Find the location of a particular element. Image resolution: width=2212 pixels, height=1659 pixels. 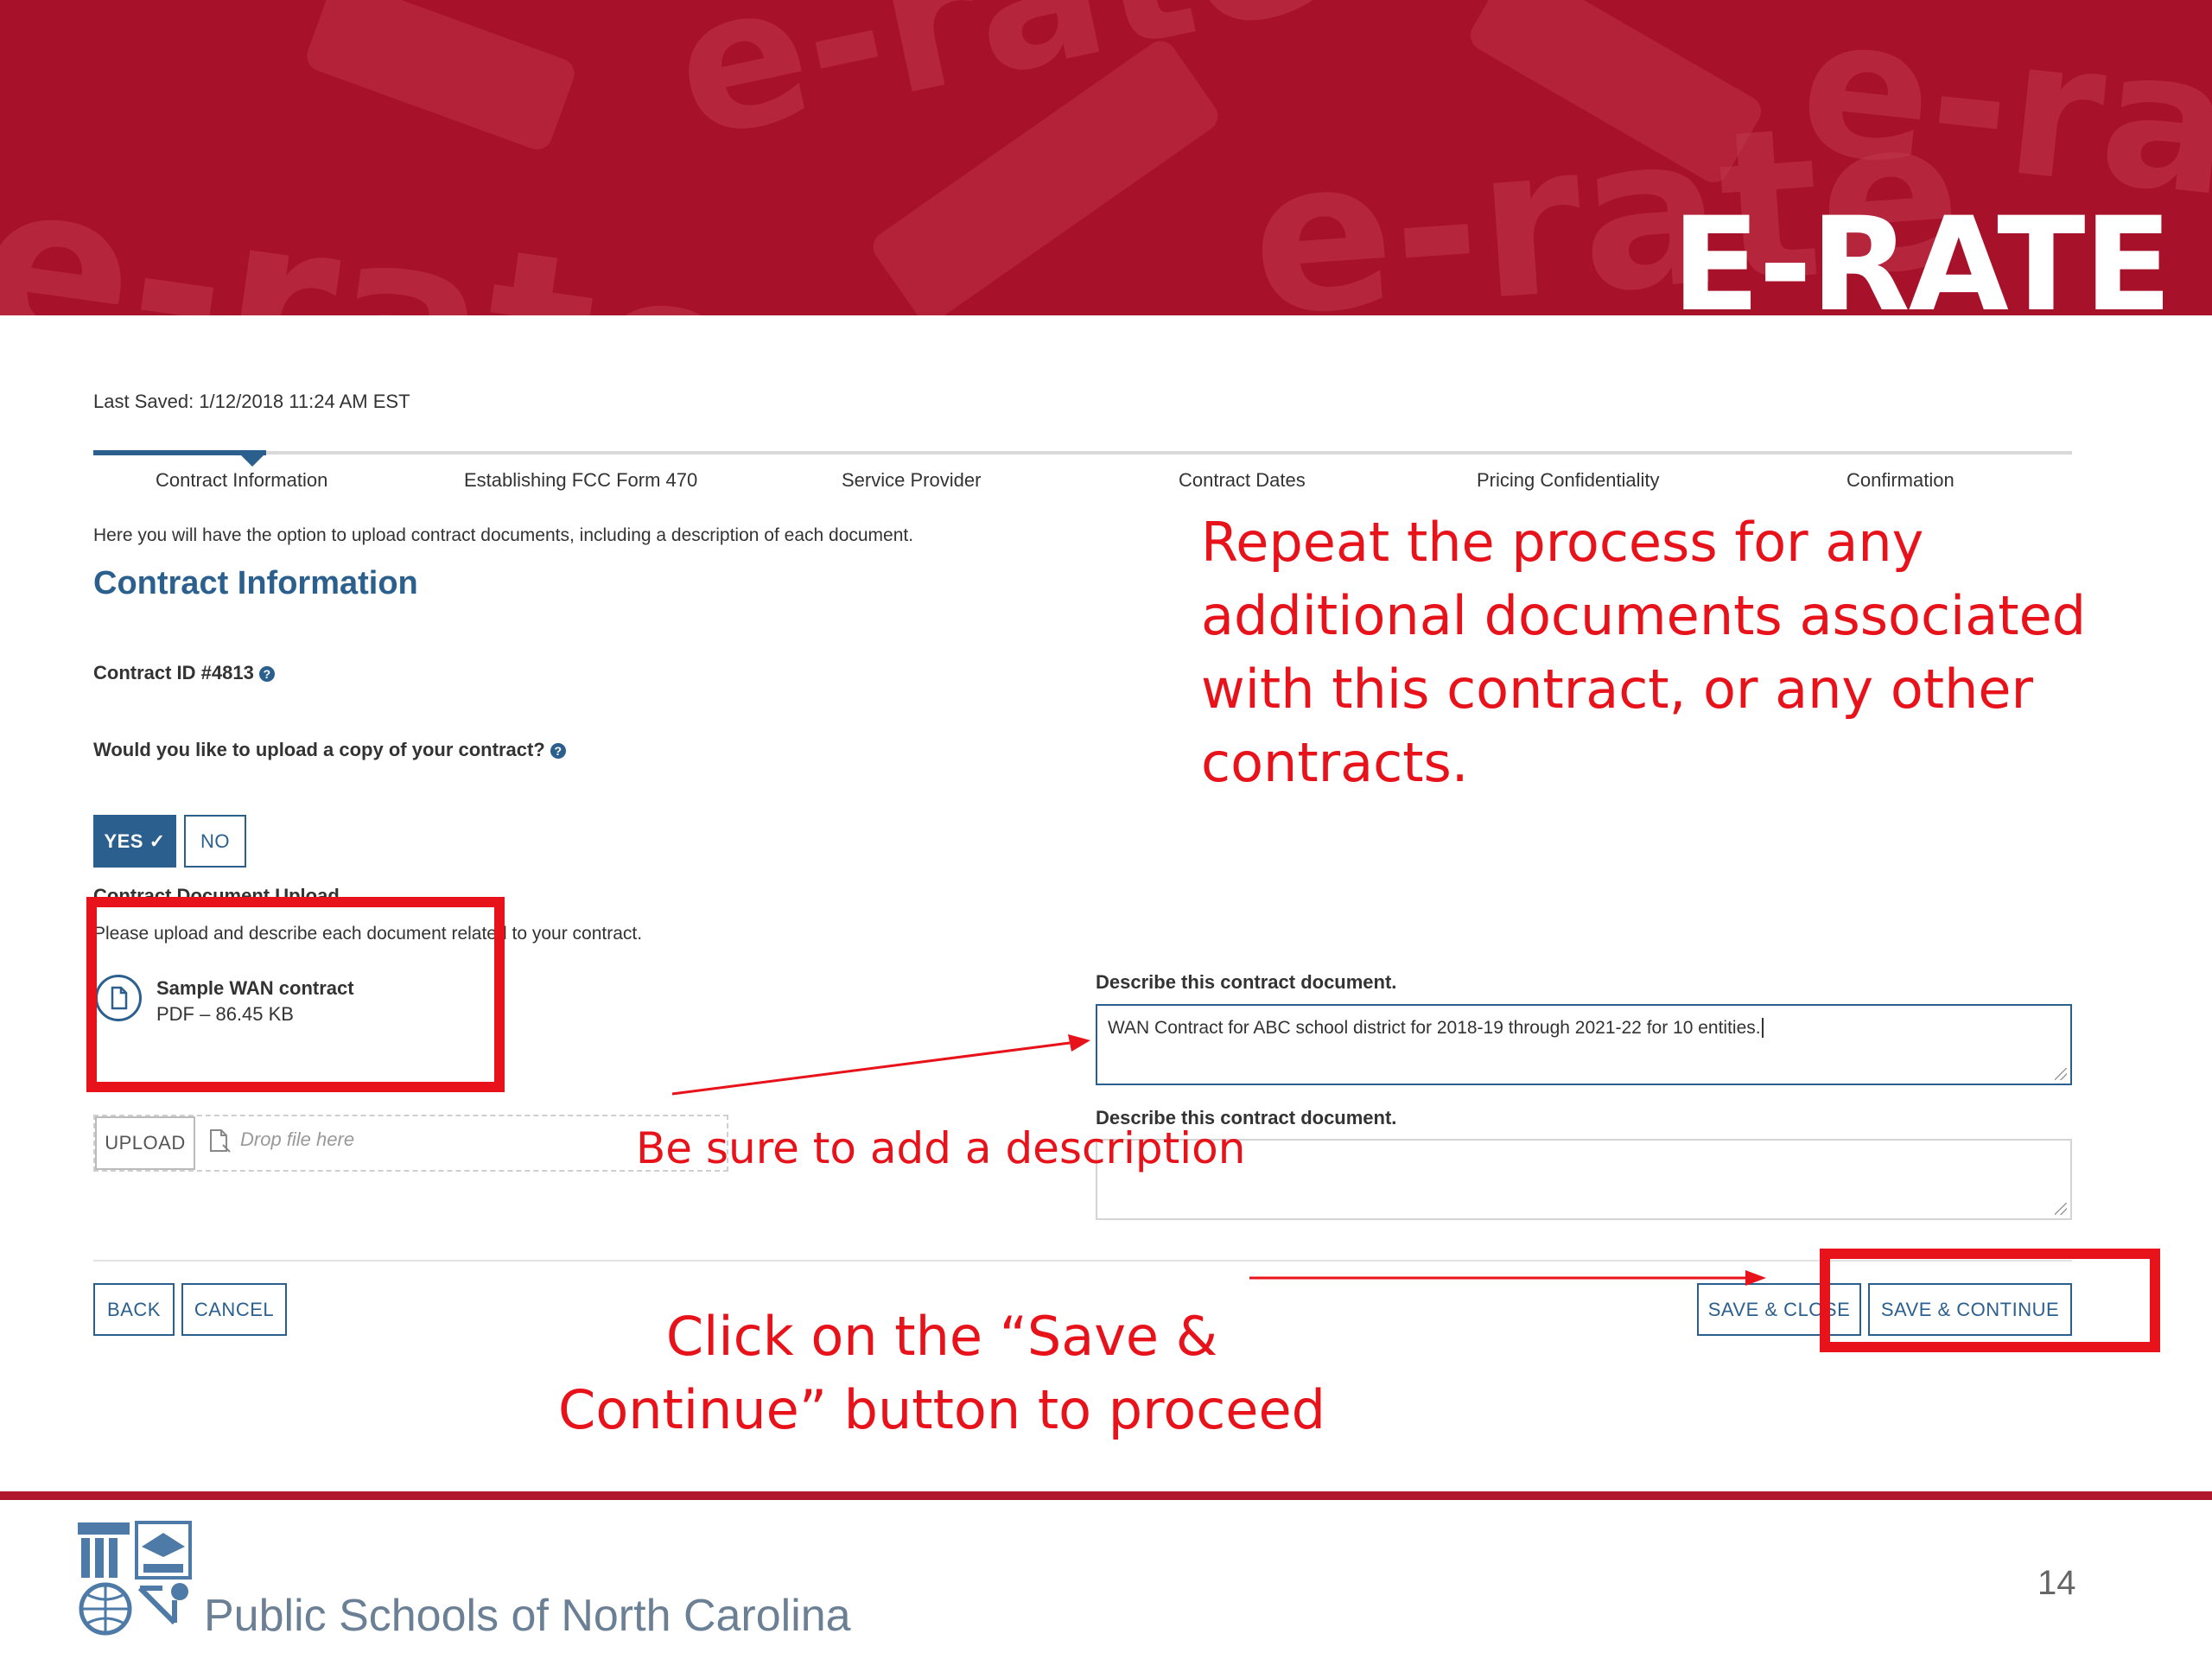

no-button: NO is located at coordinates (215, 841).